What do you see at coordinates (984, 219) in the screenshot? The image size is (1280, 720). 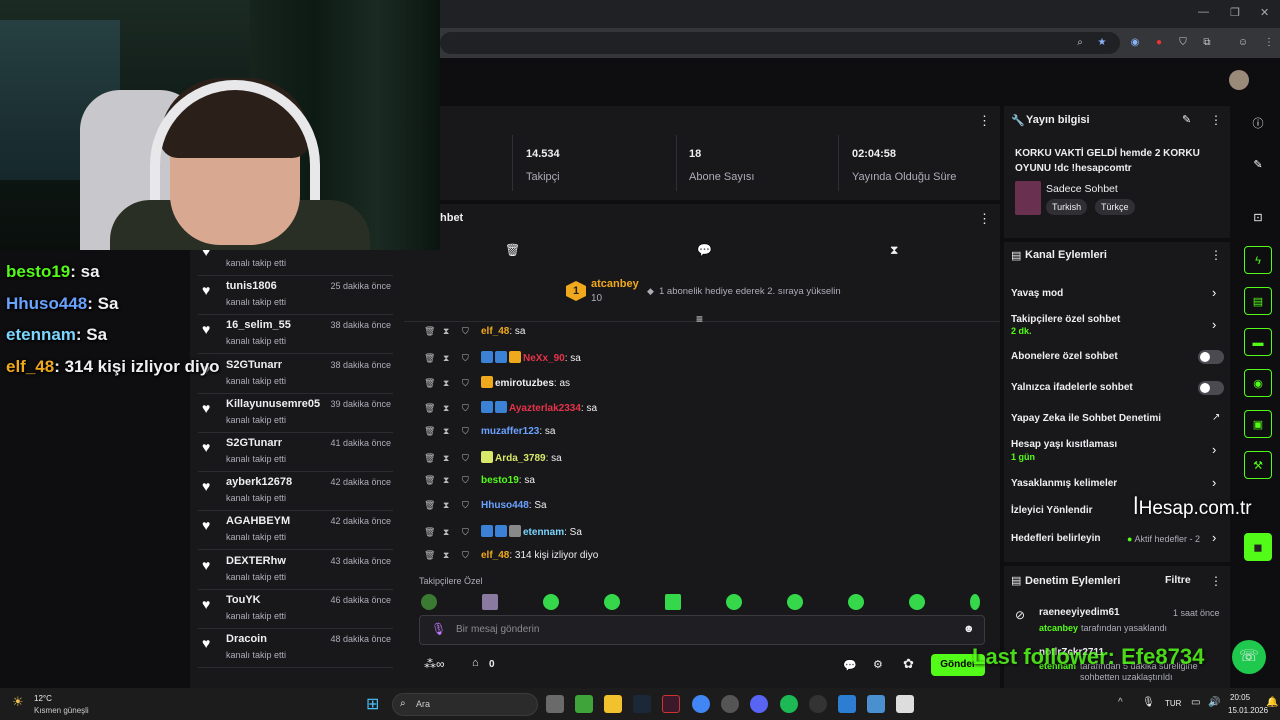 I see `chat-more-icon: ⋮` at bounding box center [984, 219].